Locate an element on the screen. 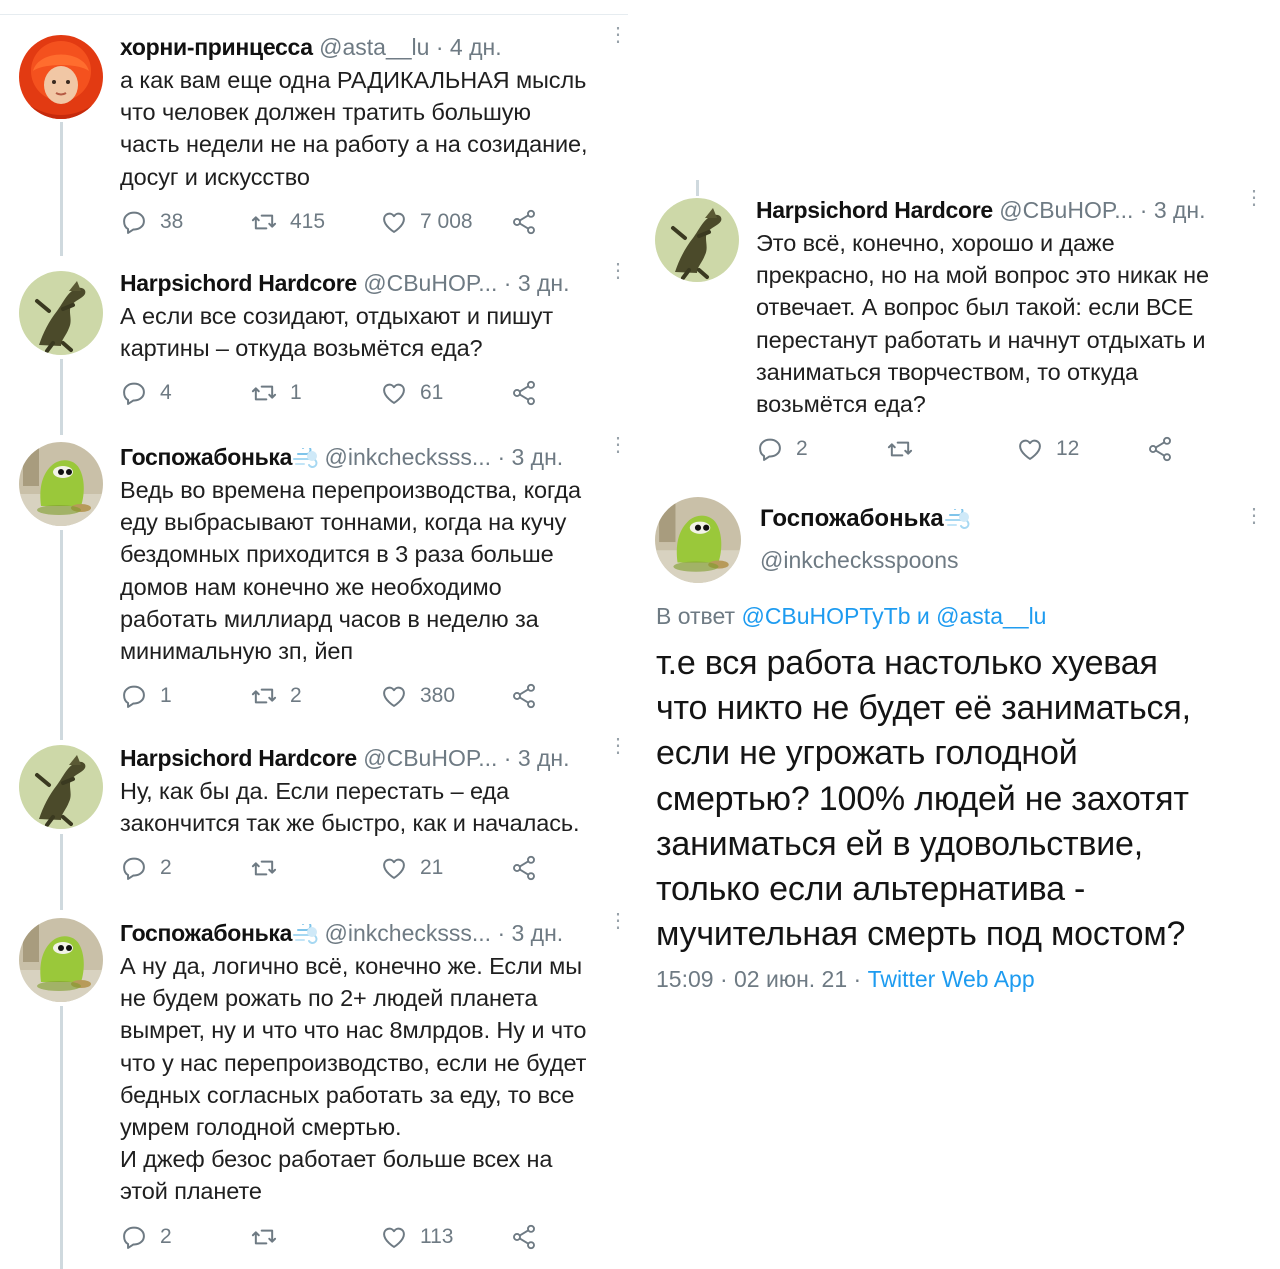  reply-count: 1 is located at coordinates (166, 696).